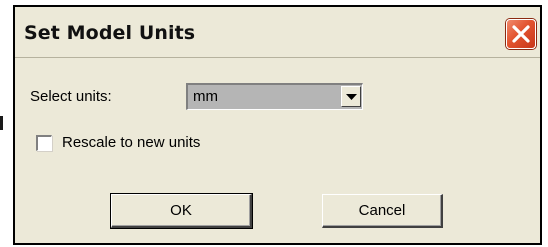 The width and height of the screenshot is (548, 247). What do you see at coordinates (1, 123) in the screenshot?
I see `background-mark` at bounding box center [1, 123].